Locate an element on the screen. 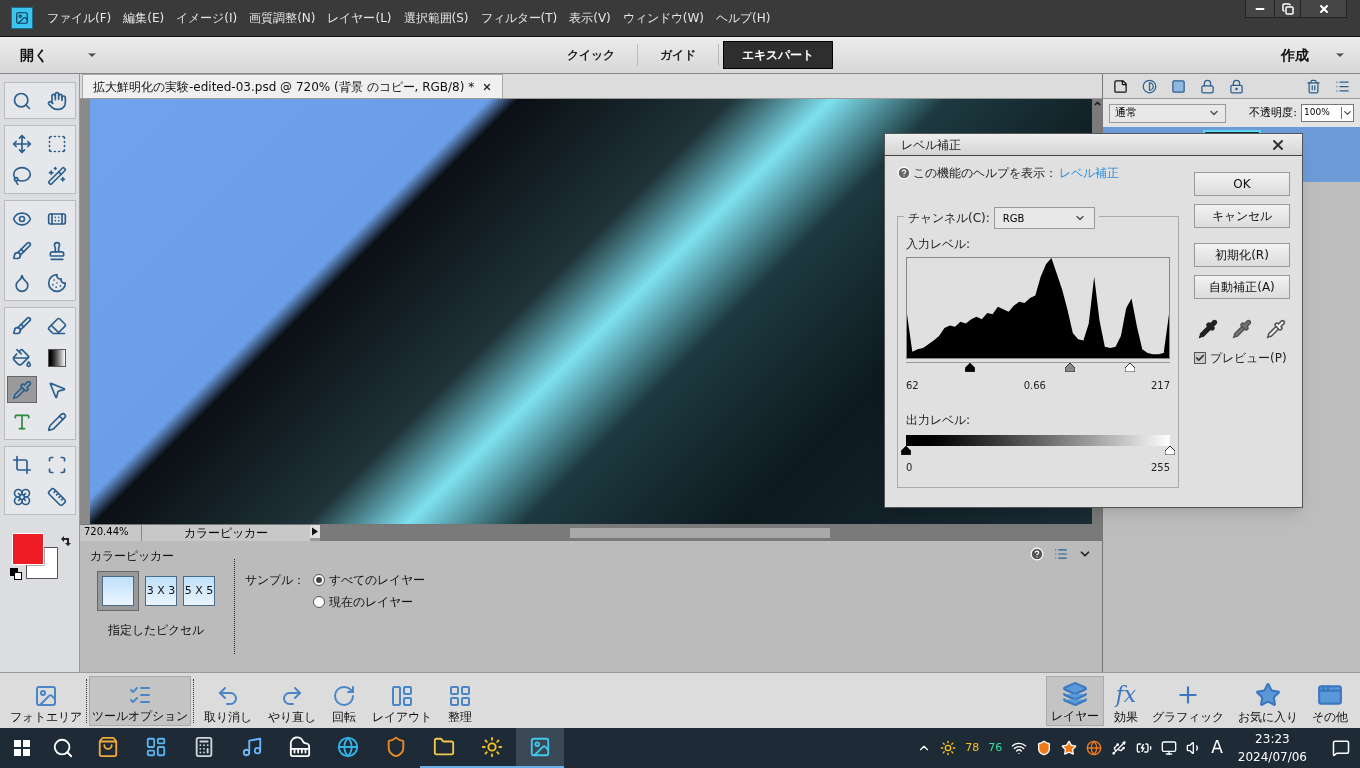 The height and width of the screenshot is (768, 1360). network-icon is located at coordinates (1169, 748).